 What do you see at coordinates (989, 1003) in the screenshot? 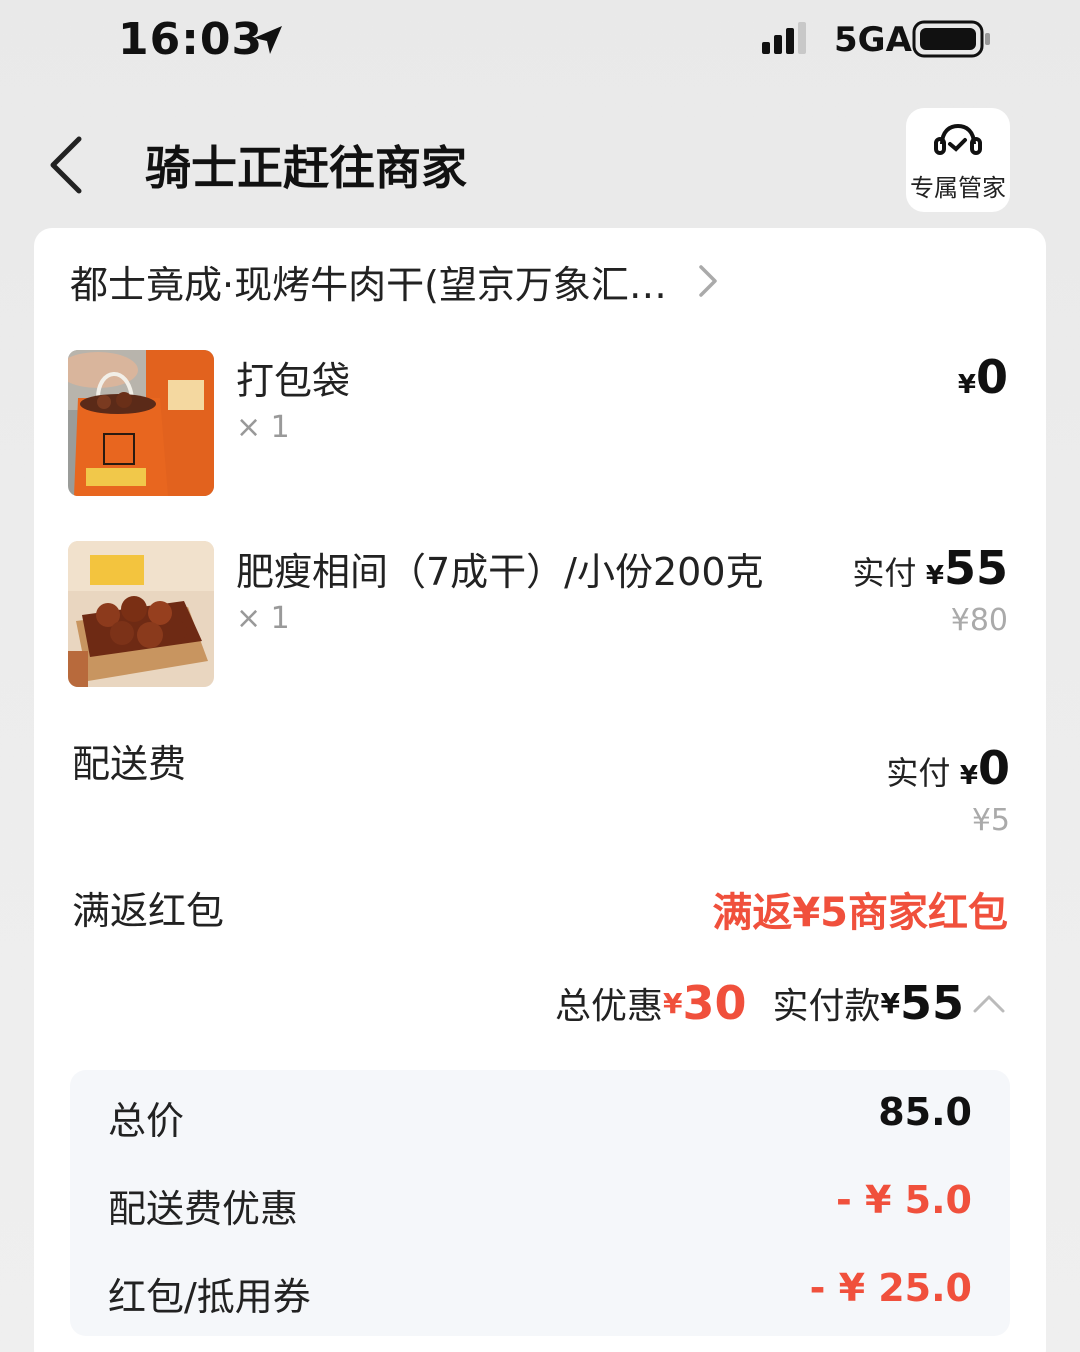
I see `chevron-up-icon` at bounding box center [989, 1003].